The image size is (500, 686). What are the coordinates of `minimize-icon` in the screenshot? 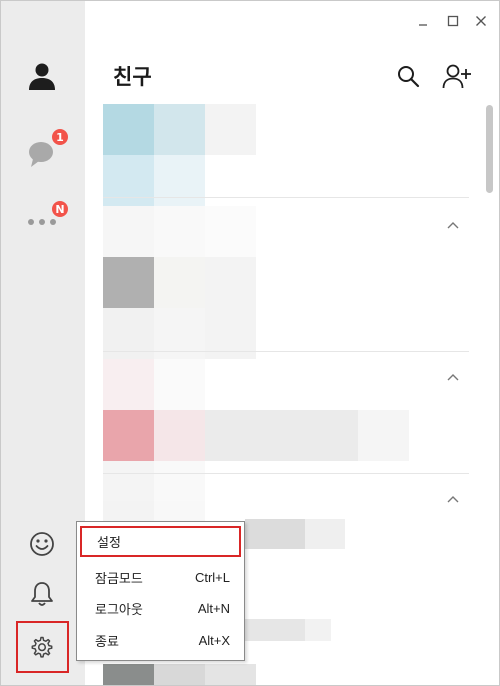 It's located at (423, 25).